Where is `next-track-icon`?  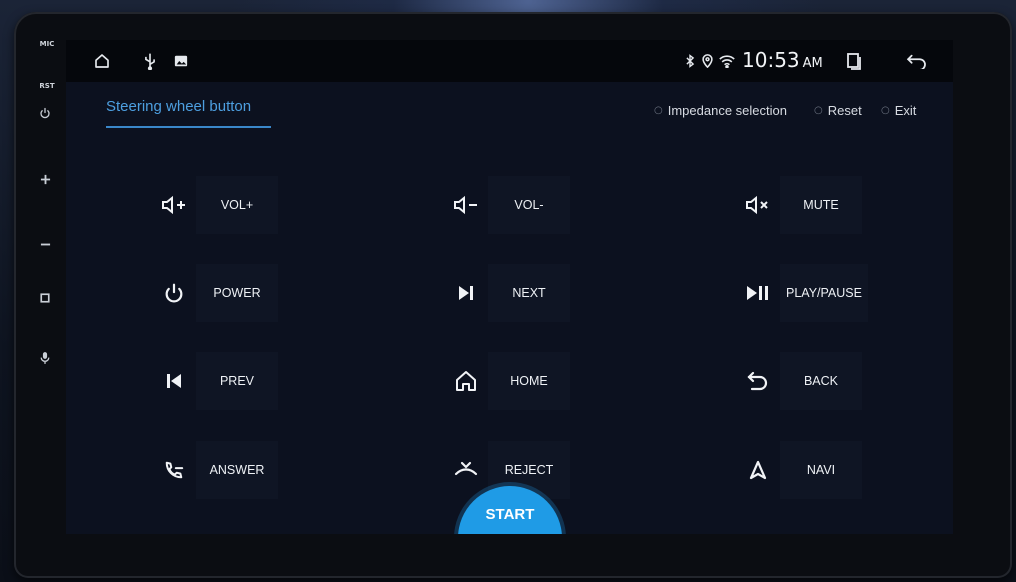 next-track-icon is located at coordinates (466, 293).